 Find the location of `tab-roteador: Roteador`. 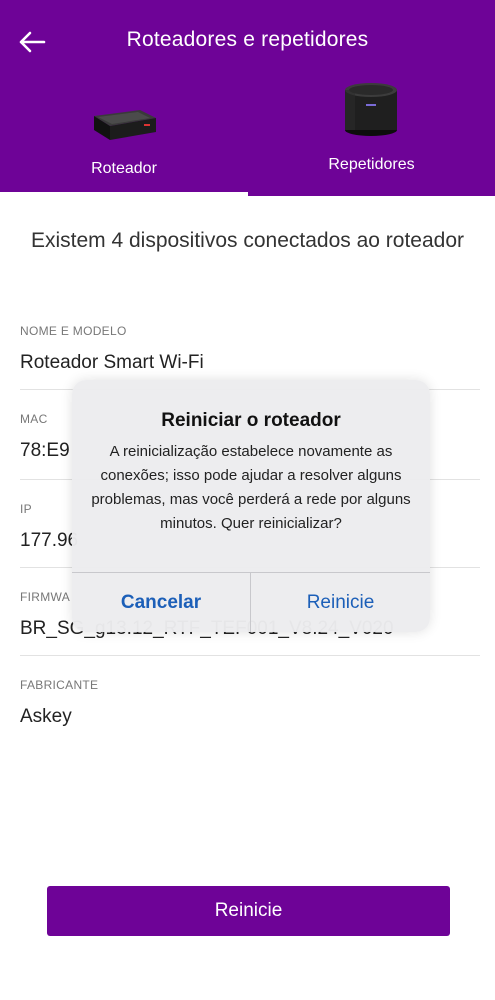

tab-roteador: Roteador is located at coordinates (124, 133).